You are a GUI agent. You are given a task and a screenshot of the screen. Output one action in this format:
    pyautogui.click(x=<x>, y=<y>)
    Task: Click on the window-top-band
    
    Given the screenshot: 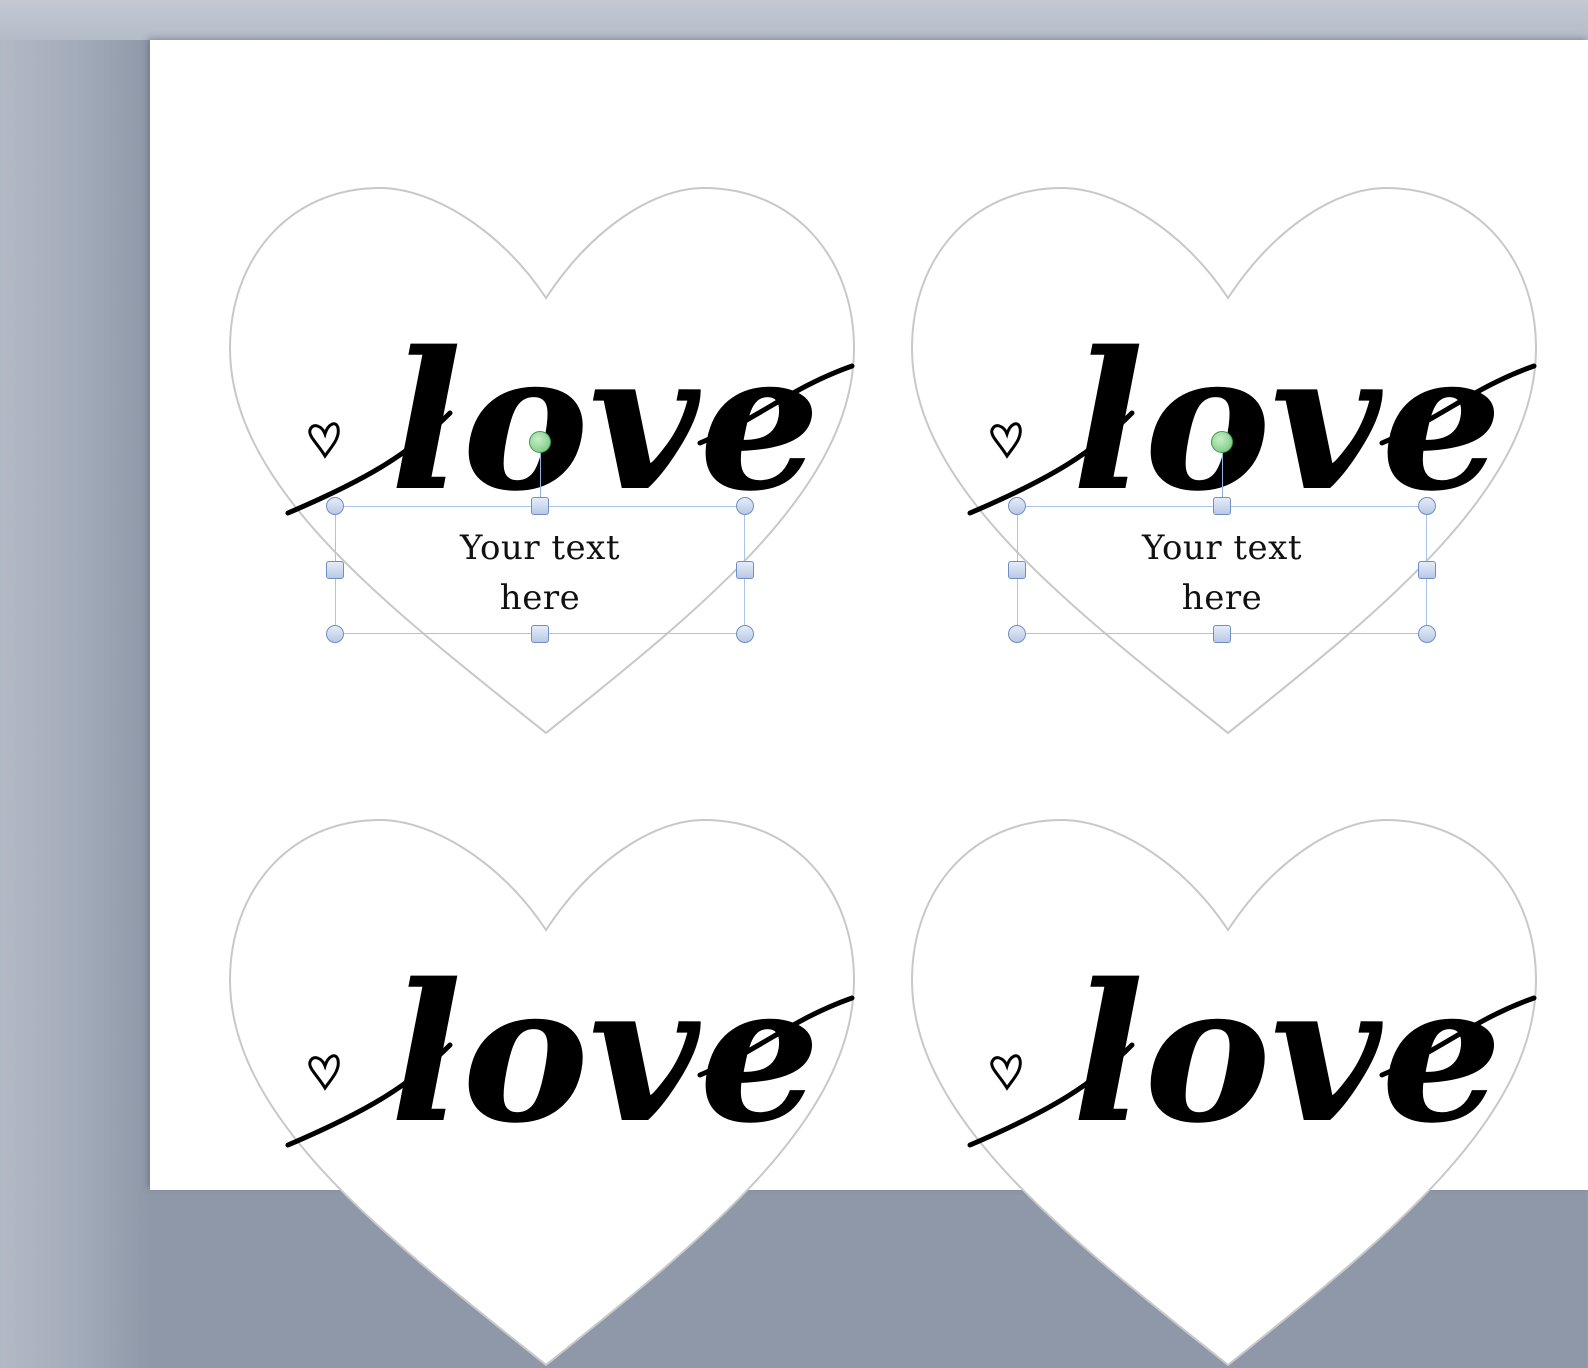 What is the action you would take?
    pyautogui.click(x=794, y=20)
    